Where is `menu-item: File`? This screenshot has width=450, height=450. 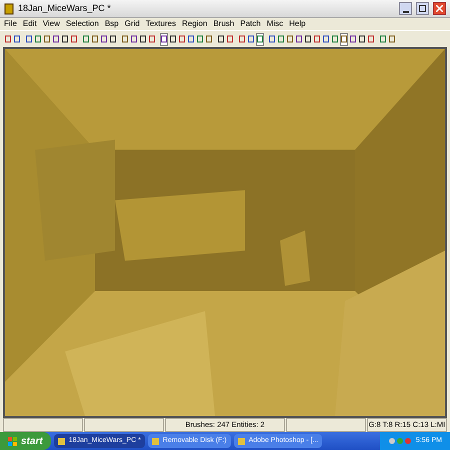 menu-item: File is located at coordinates (10, 24).